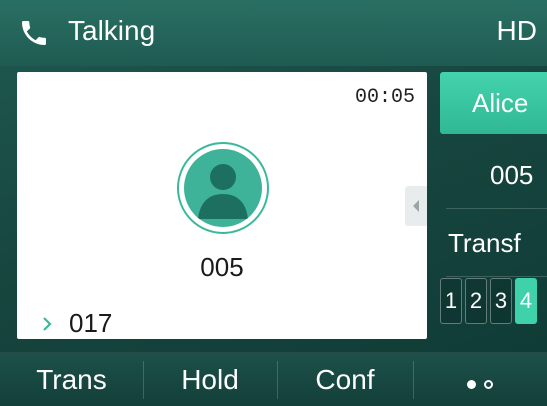  What do you see at coordinates (47, 323) in the screenshot?
I see `chevron-right-icon` at bounding box center [47, 323].